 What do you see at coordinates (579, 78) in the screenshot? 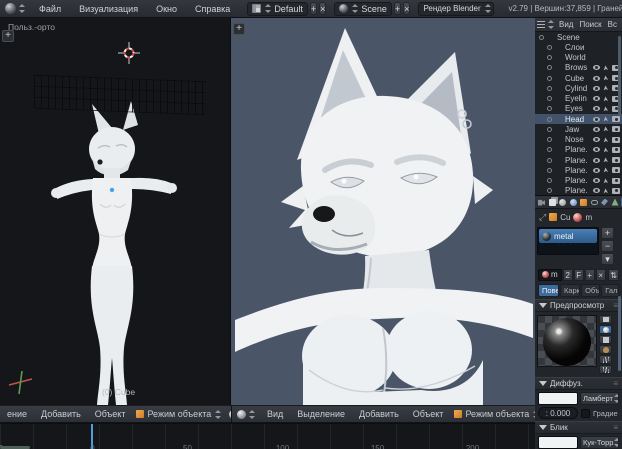
I see `object-name: Cube` at bounding box center [579, 78].